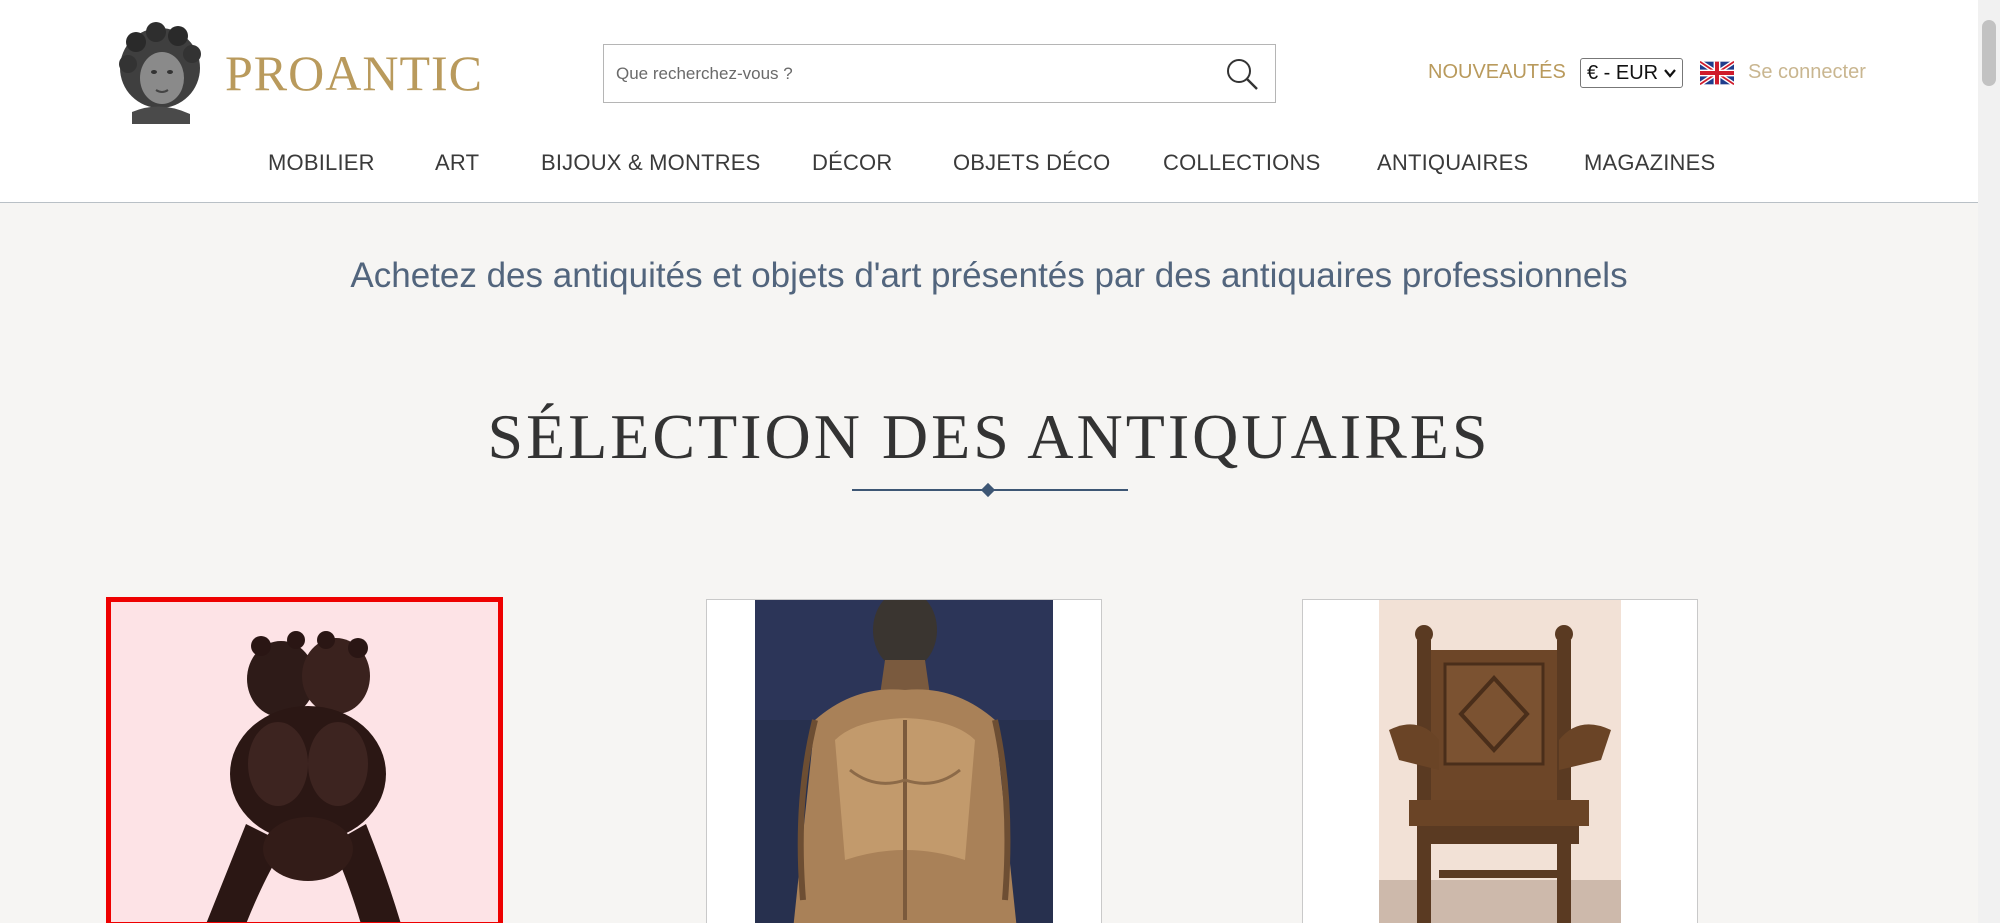 The width and height of the screenshot is (2000, 923). I want to click on logo-text: PROANTIC, so click(354, 73).